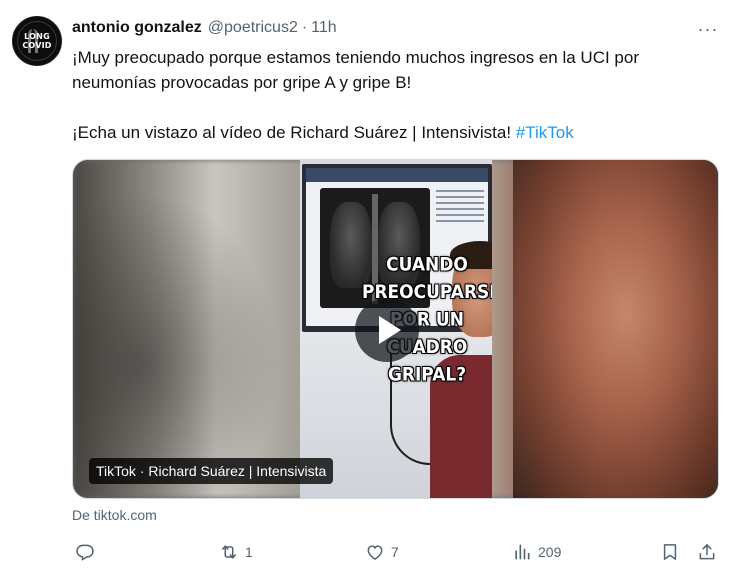 The height and width of the screenshot is (574, 742). What do you see at coordinates (545, 132) in the screenshot?
I see `hashtag-link: #TikTok` at bounding box center [545, 132].